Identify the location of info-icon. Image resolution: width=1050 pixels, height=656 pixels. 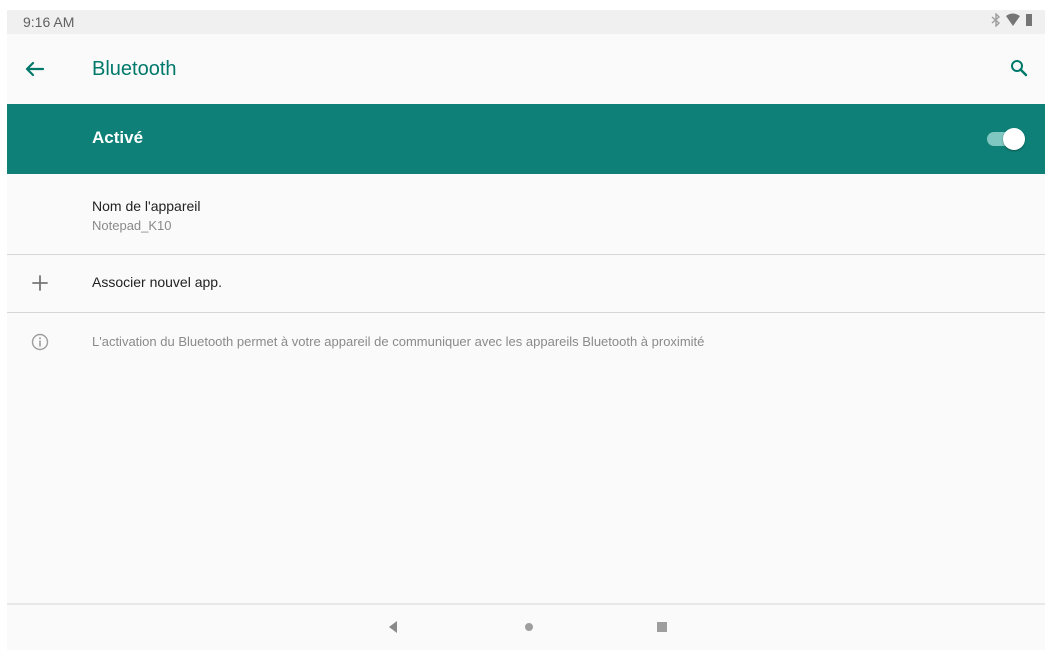
(40, 342).